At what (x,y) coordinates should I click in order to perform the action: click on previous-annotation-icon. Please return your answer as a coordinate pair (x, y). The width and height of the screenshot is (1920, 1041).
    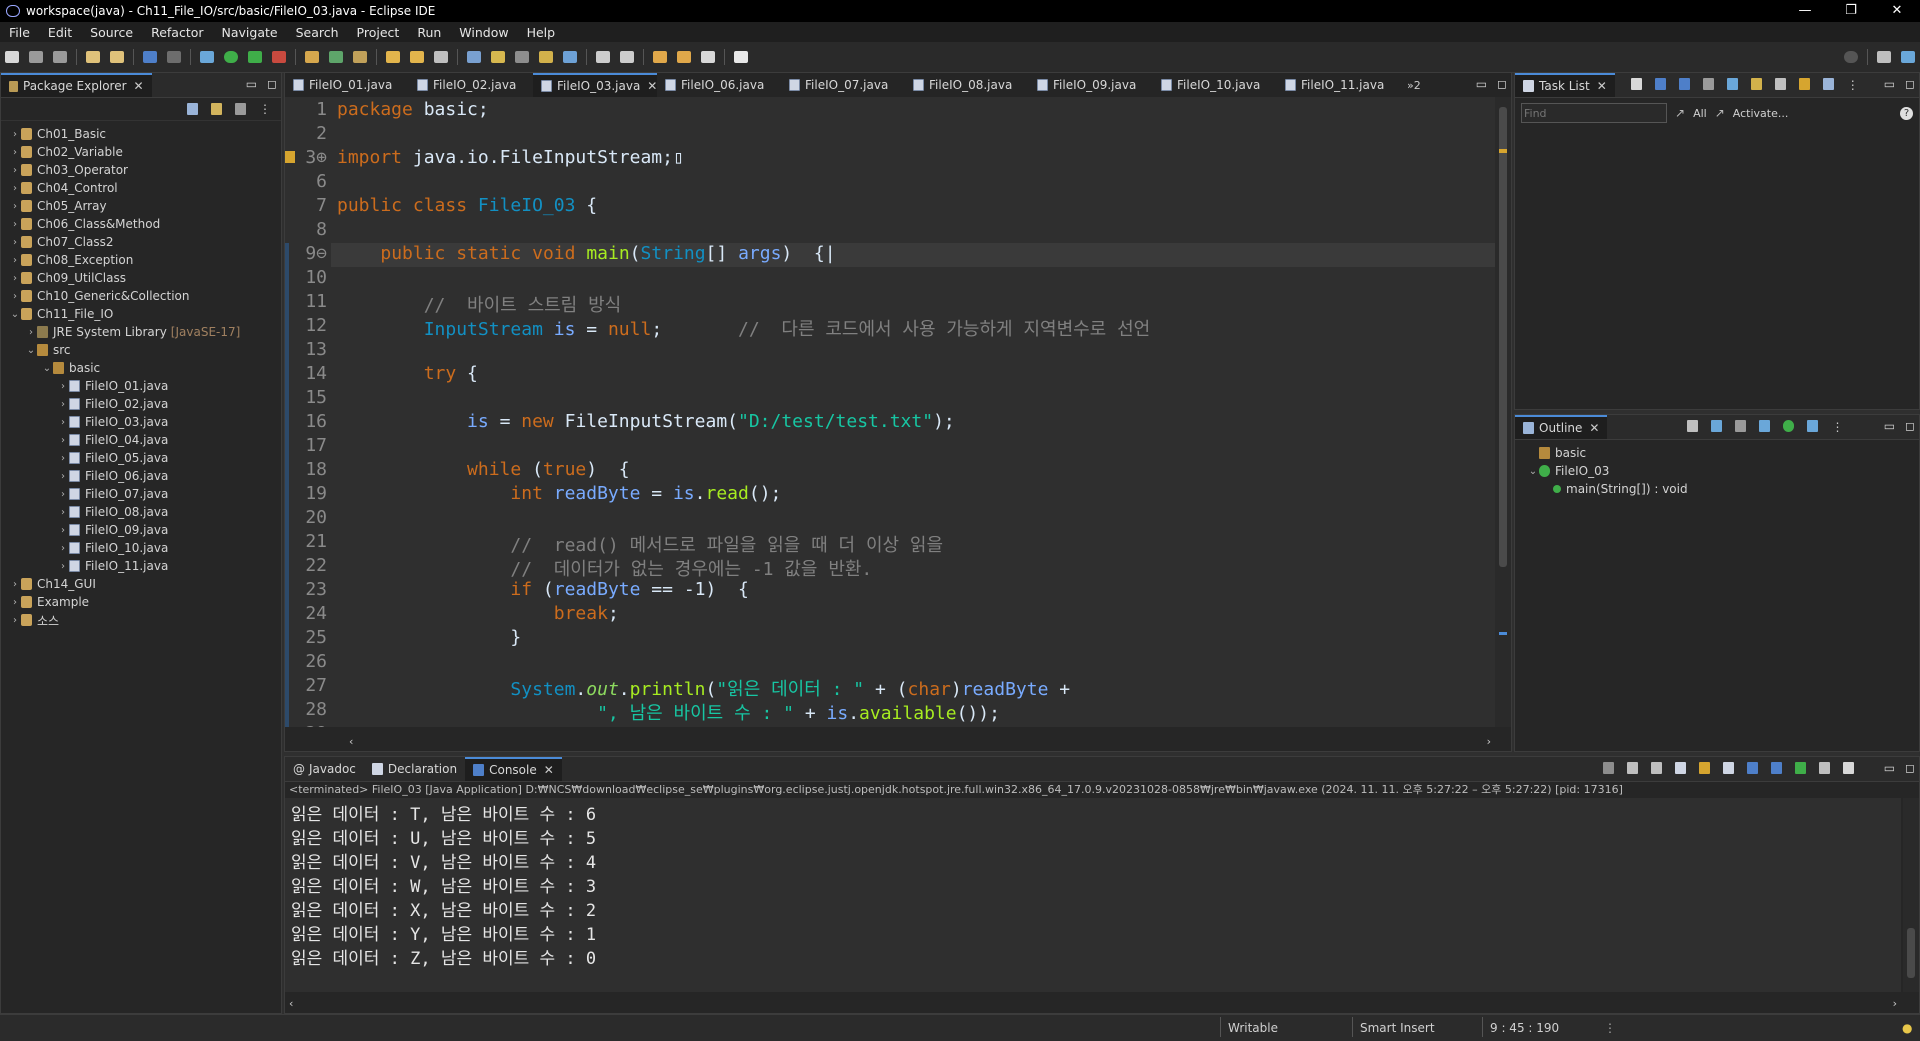
    Looking at the image, I should click on (627, 57).